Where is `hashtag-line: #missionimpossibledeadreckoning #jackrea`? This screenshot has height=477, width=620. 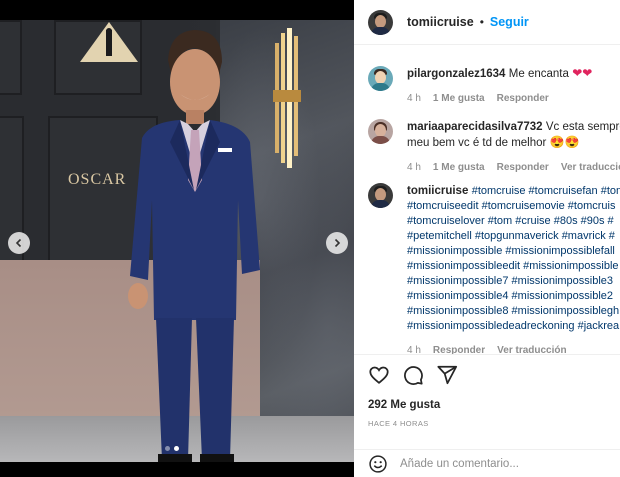
hashtag-line: #missionimpossibledeadreckoning #jackrea is located at coordinates (513, 326).